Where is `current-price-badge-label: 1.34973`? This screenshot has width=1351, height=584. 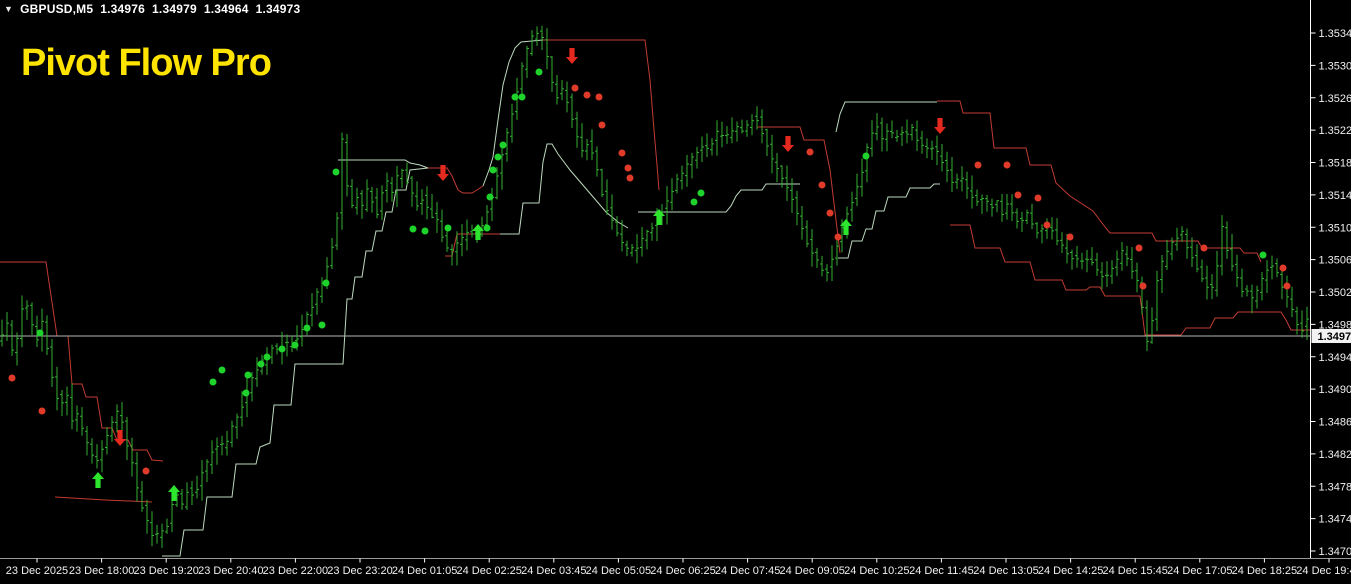 current-price-badge-label: 1.34973 is located at coordinates (1334, 337).